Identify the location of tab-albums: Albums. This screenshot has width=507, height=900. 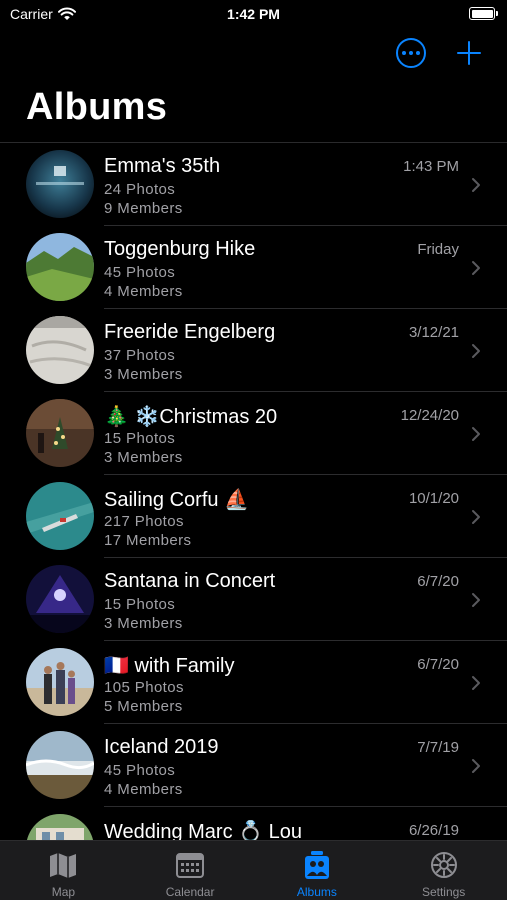
(317, 870).